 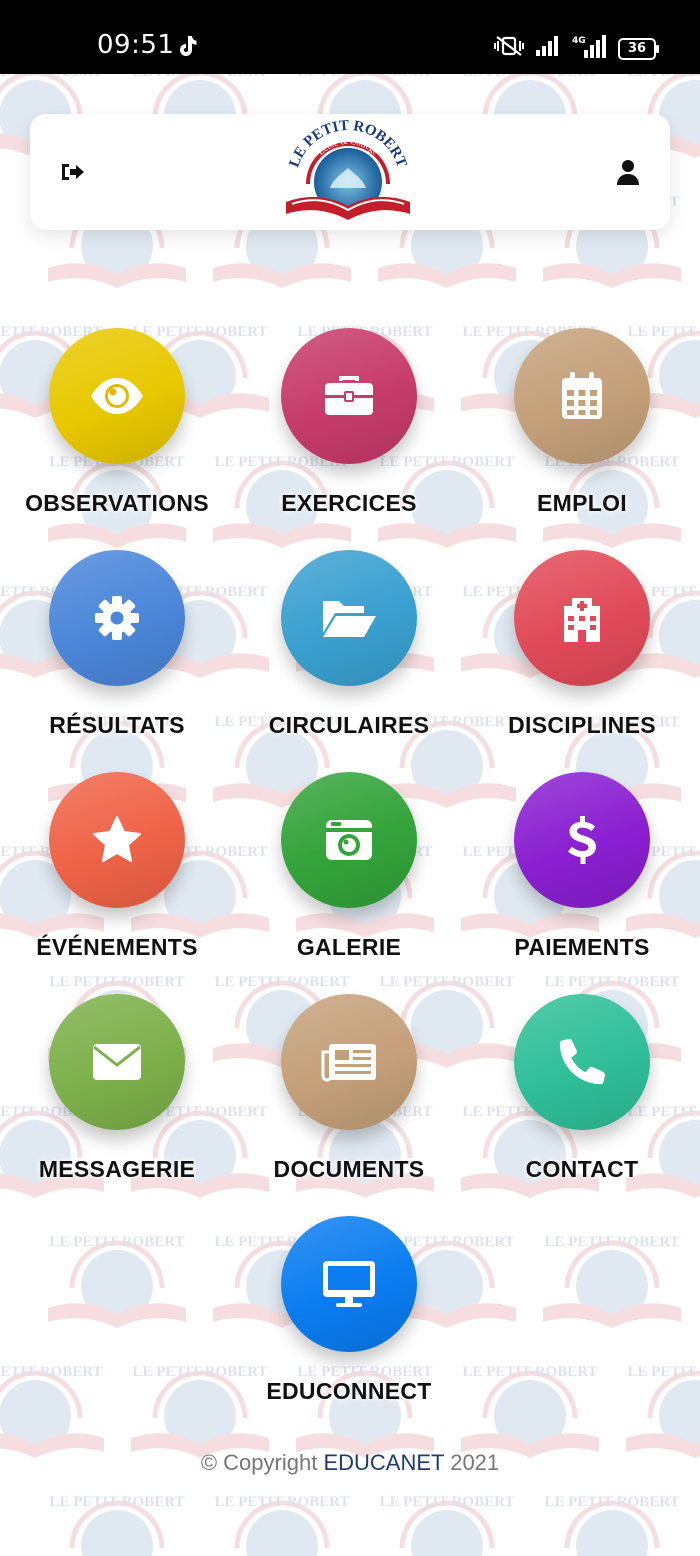 I want to click on menu-tile-contact: CONTACT, so click(x=582, y=1094).